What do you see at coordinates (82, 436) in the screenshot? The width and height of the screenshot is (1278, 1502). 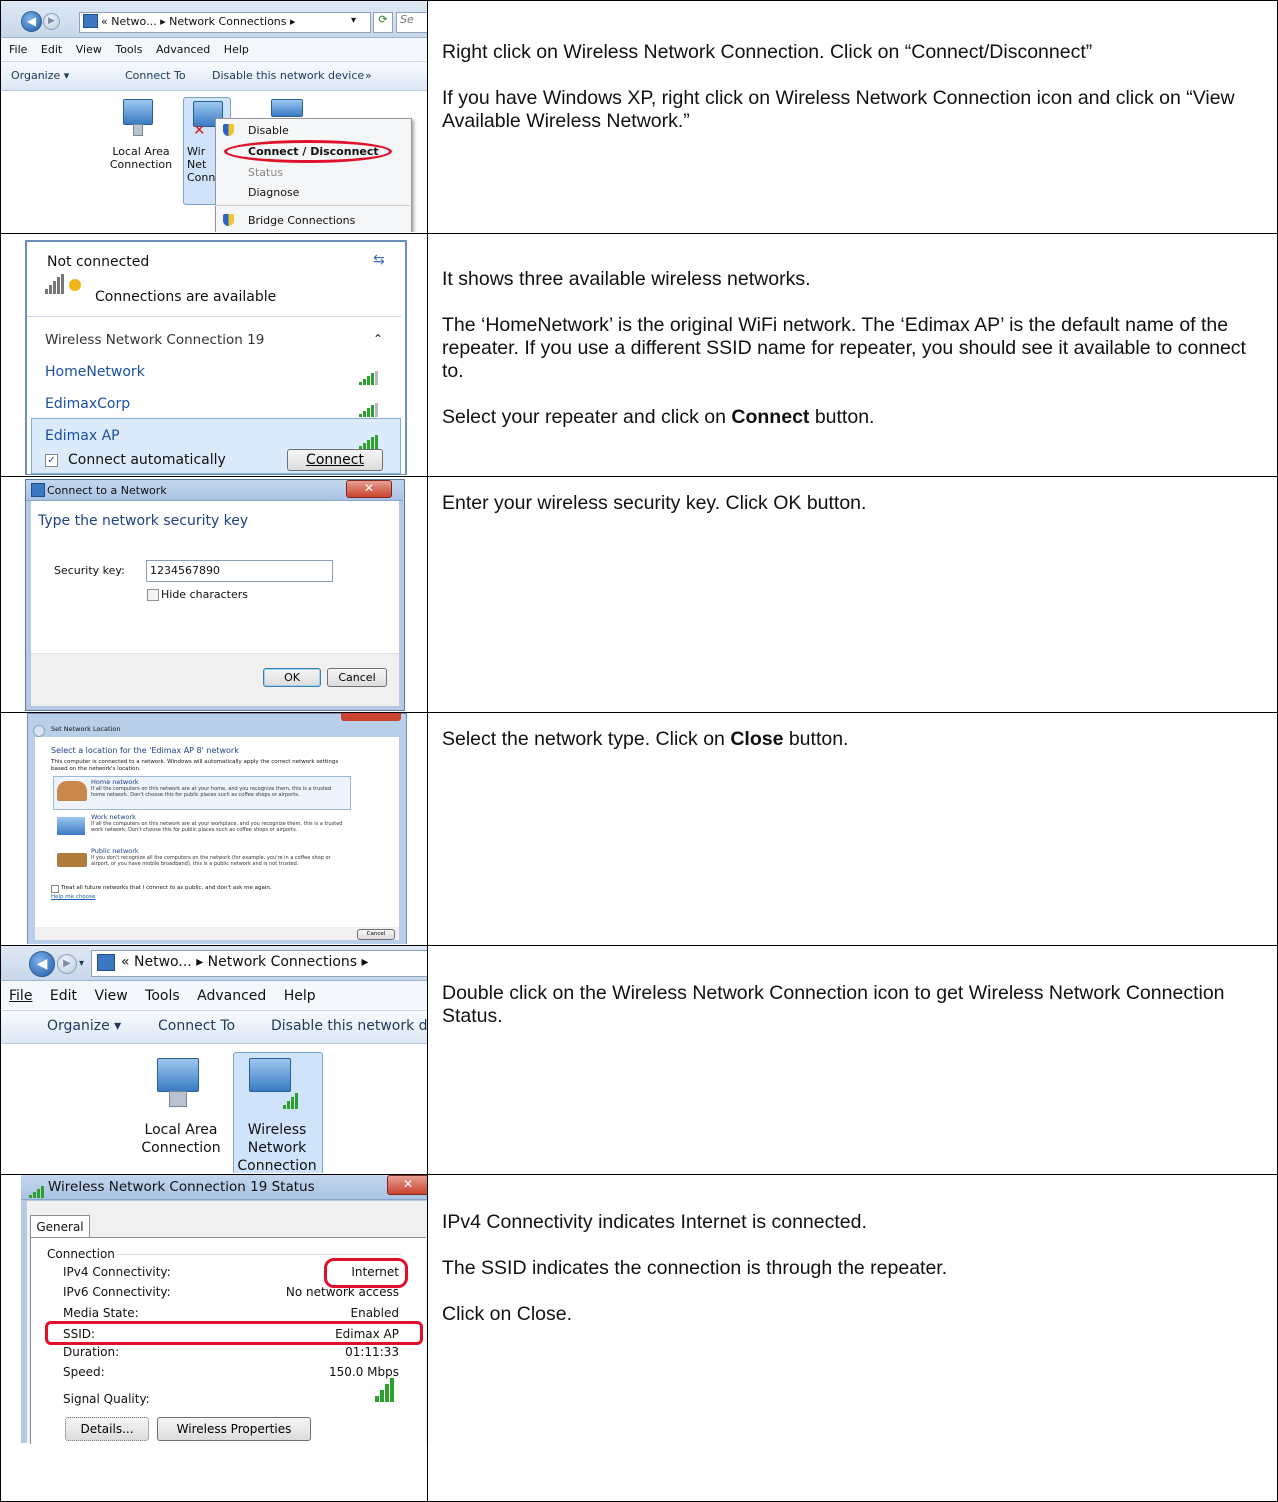 I see `network-edimax-ap: Edimax AP` at bounding box center [82, 436].